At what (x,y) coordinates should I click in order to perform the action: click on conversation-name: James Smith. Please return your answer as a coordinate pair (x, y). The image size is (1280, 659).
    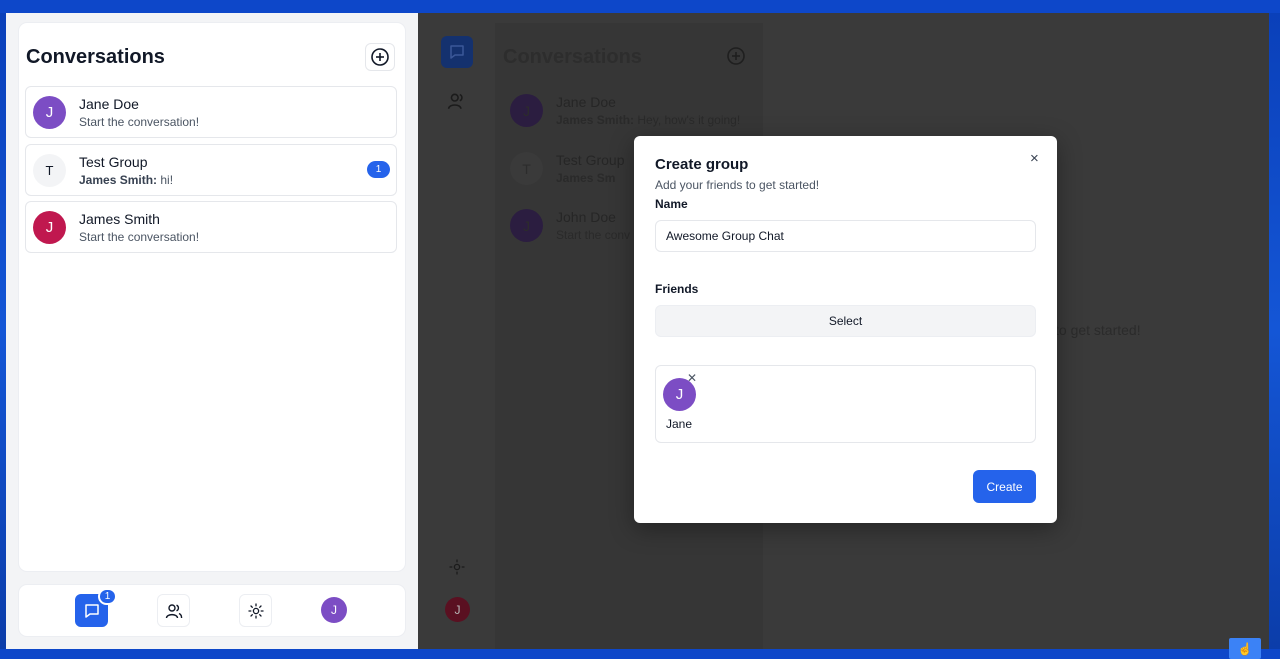
    Looking at the image, I should click on (119, 219).